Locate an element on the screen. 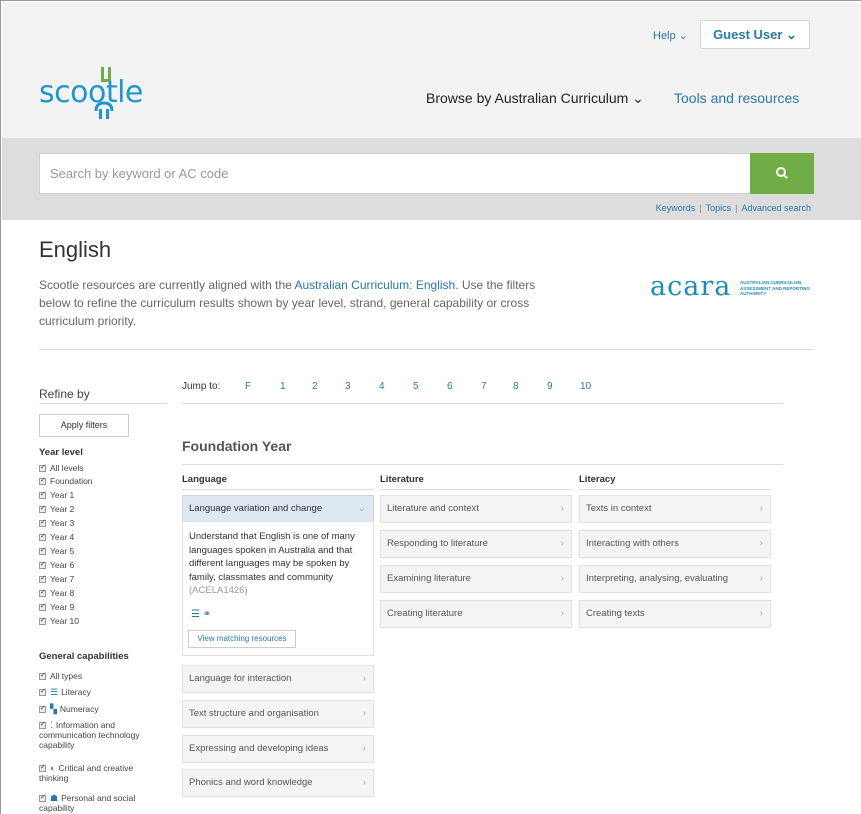 The image size is (861, 814). chevron-down-icon: ⌄ is located at coordinates (361, 508).